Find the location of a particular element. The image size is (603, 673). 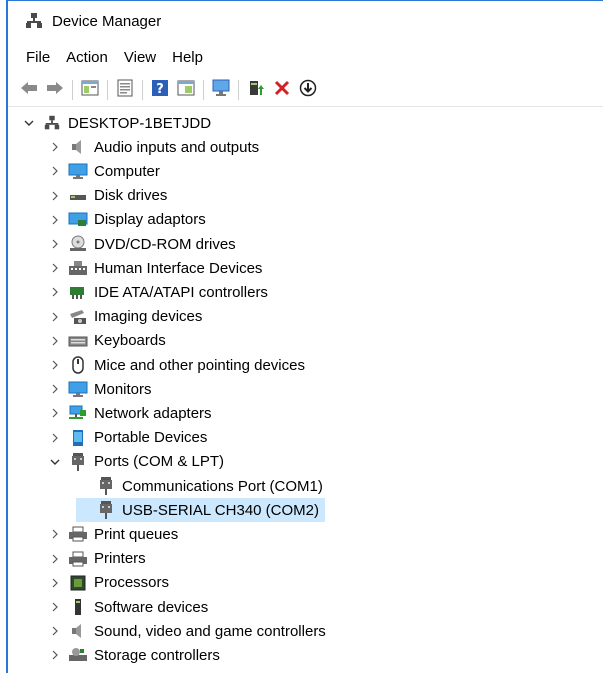

menu-help: Help is located at coordinates (187, 57).